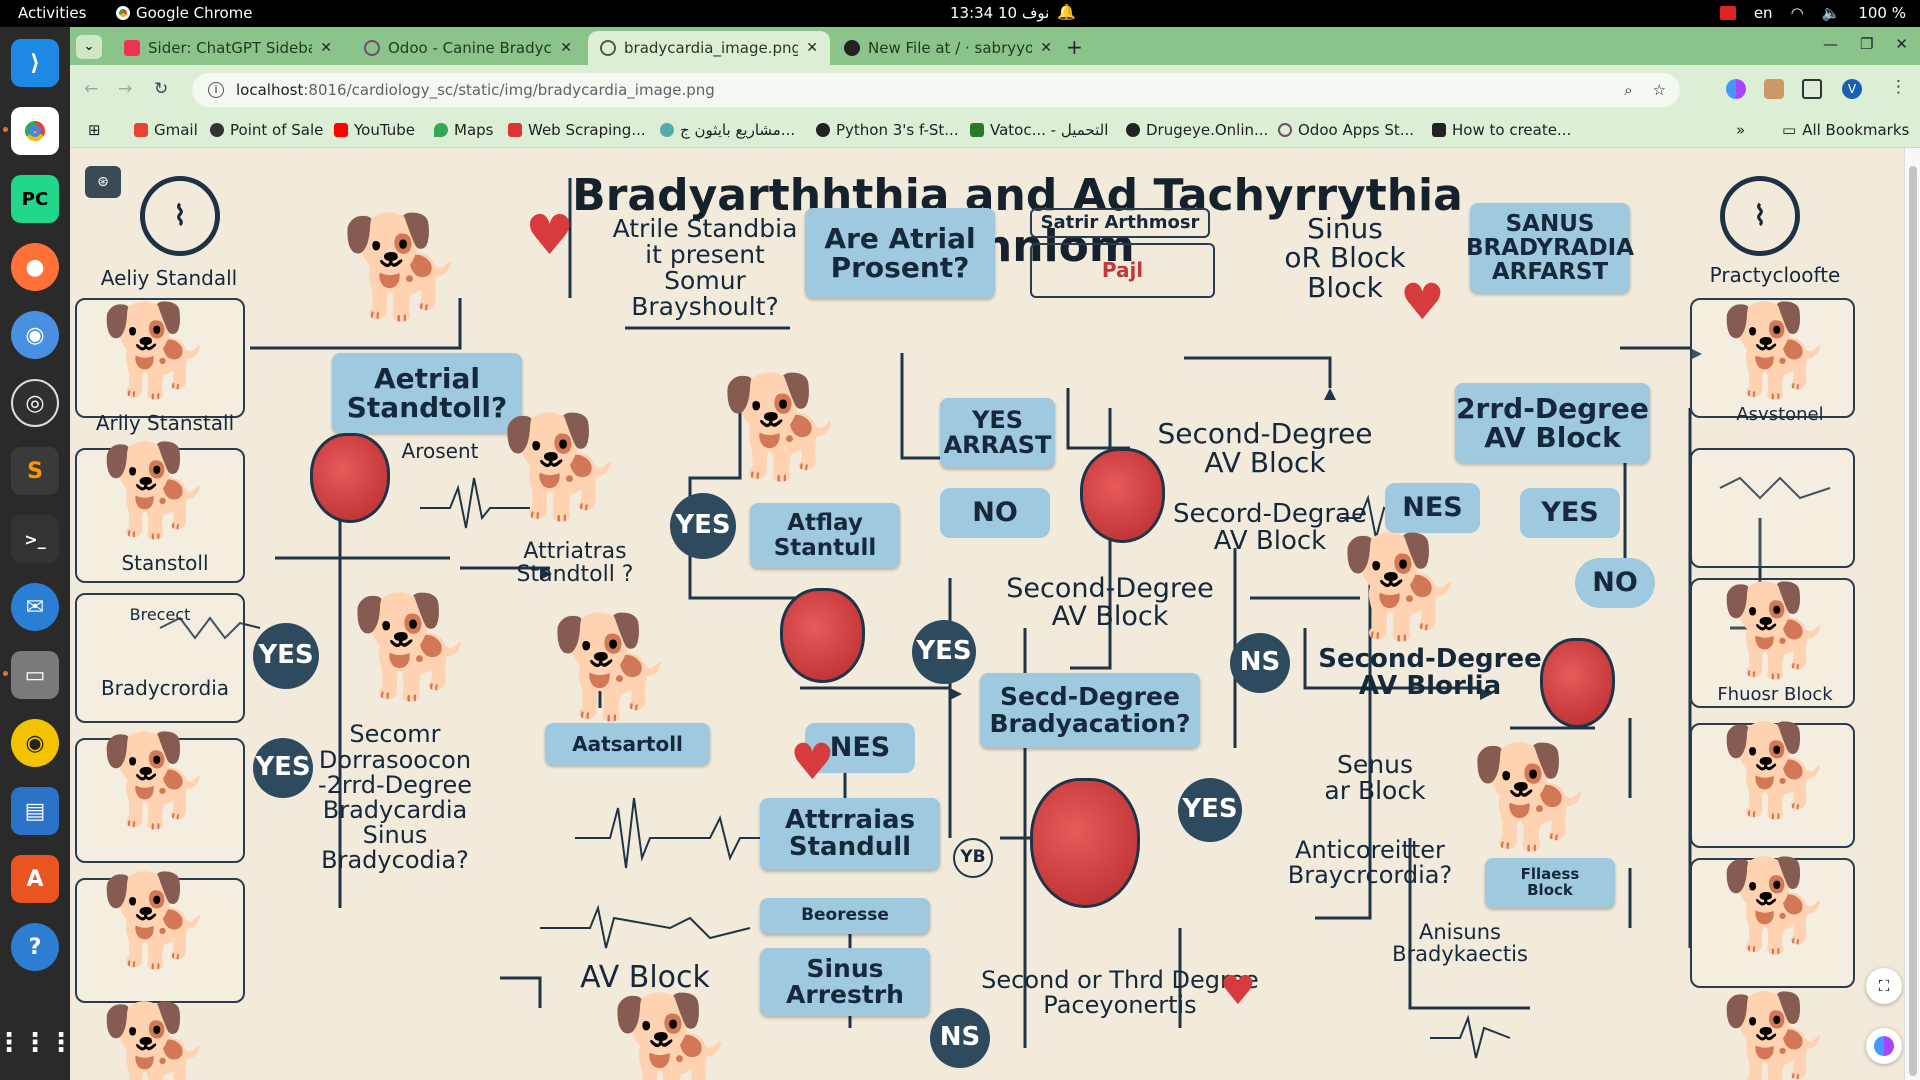 This screenshot has height=1080, width=1920. What do you see at coordinates (948, 48) in the screenshot?
I see `tab-github-new-file: New File at / · sabryyoussef✕` at bounding box center [948, 48].